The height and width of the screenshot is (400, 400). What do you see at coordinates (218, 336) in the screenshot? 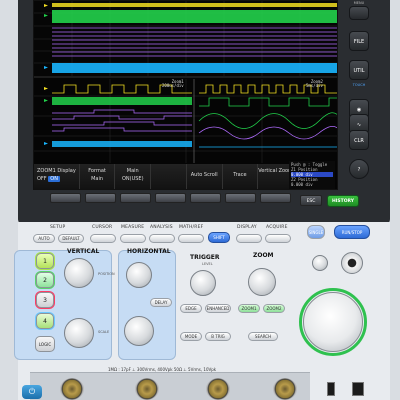
I see `b-trig-button: B TRIG` at bounding box center [218, 336].